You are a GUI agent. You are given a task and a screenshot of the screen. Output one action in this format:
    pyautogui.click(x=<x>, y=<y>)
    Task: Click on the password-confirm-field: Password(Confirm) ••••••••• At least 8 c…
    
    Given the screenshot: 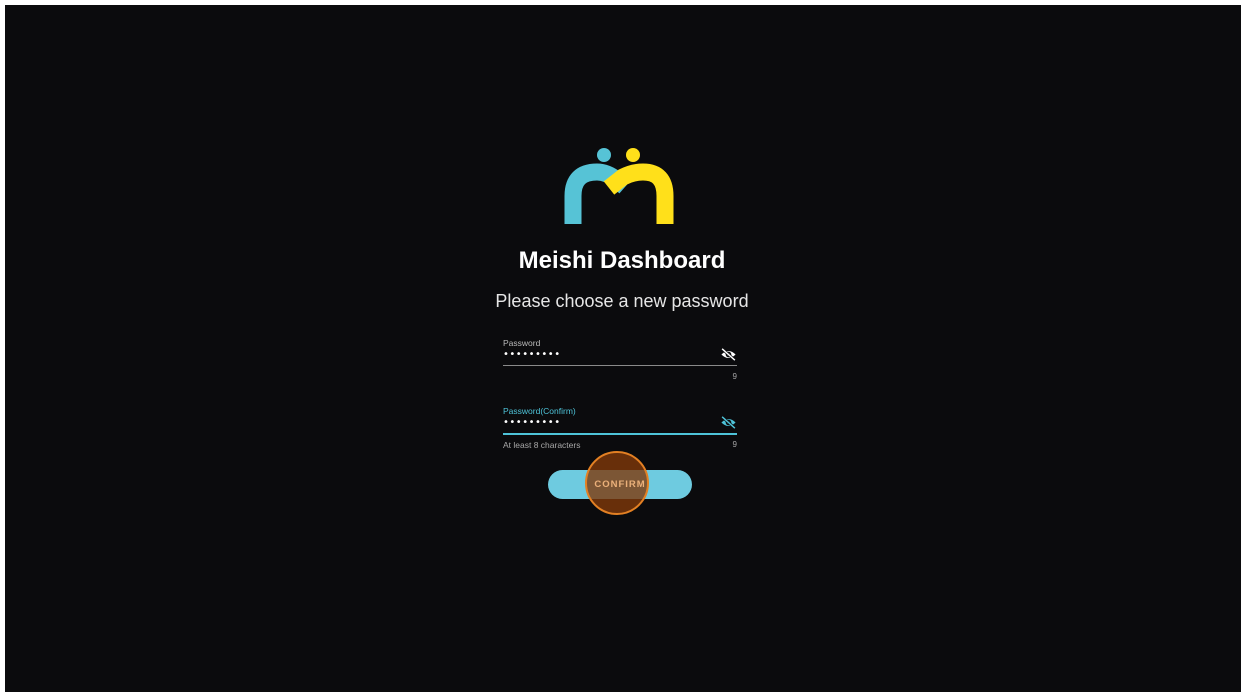 What is the action you would take?
    pyautogui.click(x=620, y=429)
    